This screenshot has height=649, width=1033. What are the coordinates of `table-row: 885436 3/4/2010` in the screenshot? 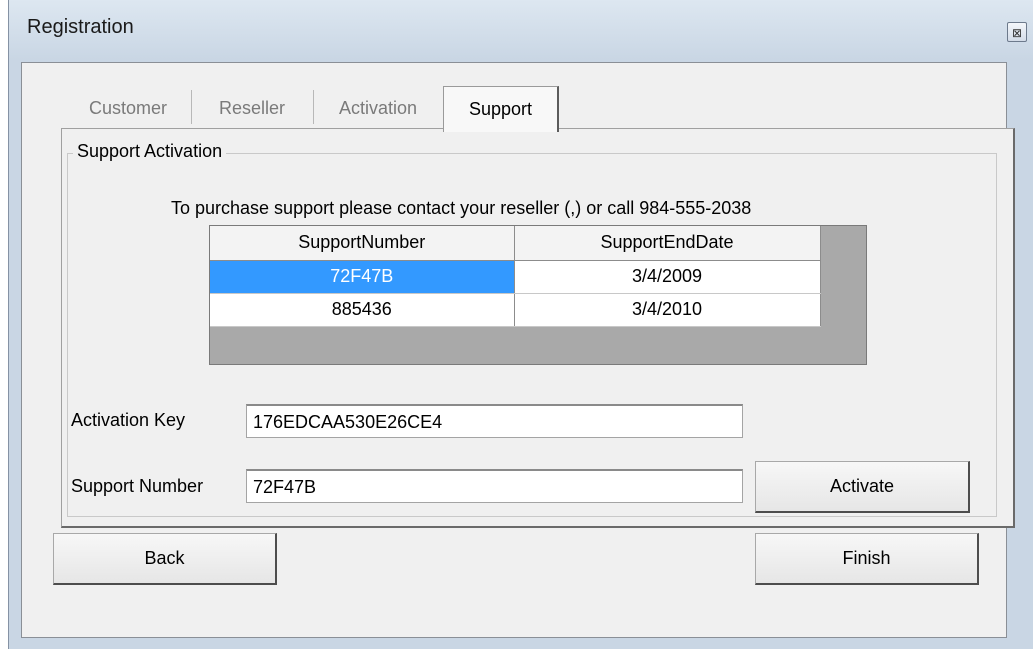 It's located at (515, 310).